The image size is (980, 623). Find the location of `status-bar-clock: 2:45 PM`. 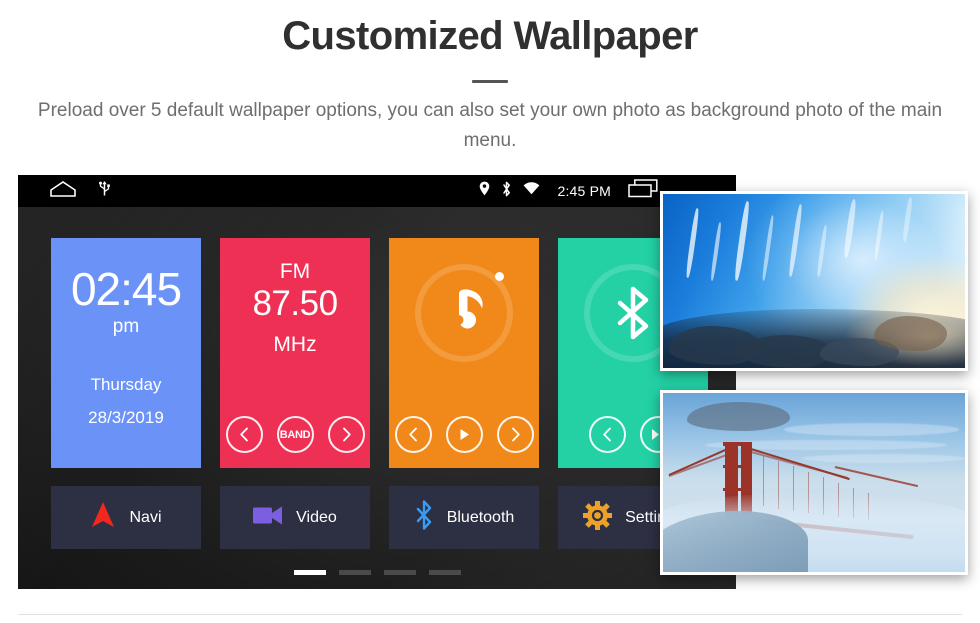

status-bar-clock: 2:45 PM is located at coordinates (584, 191).